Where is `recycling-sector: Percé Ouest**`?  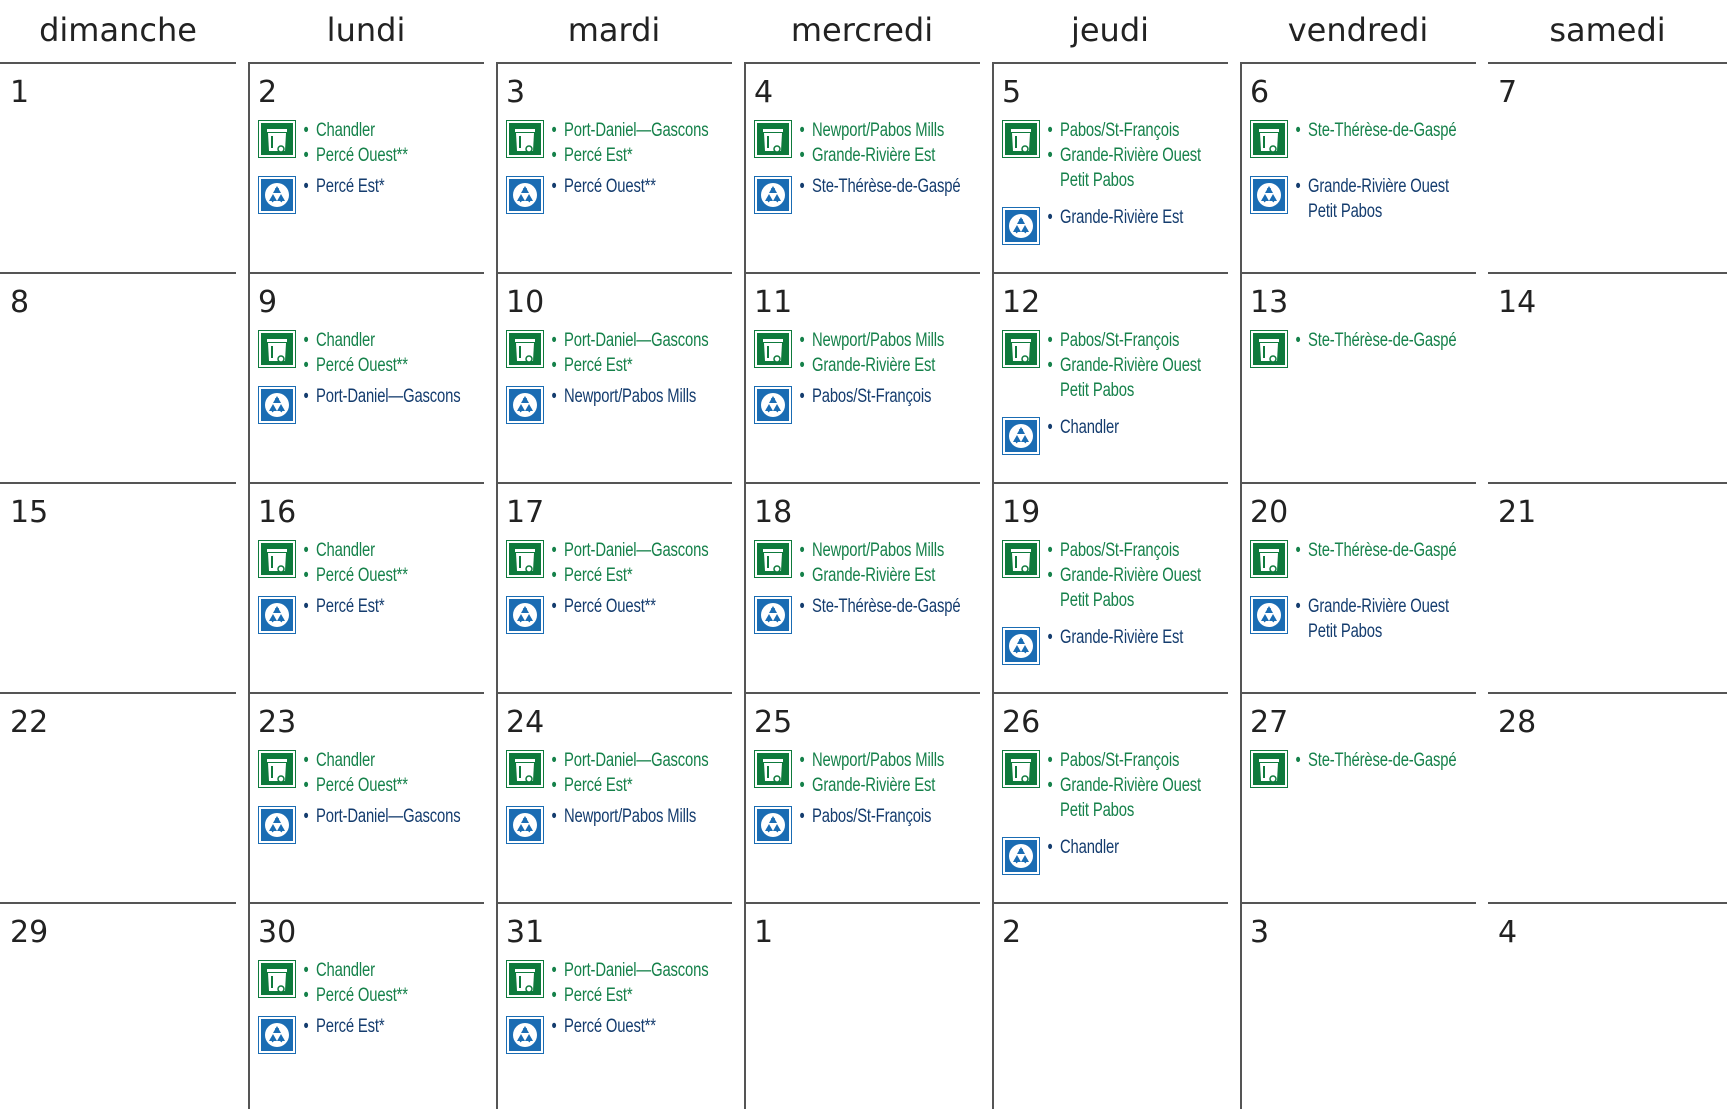 recycling-sector: Percé Ouest** is located at coordinates (604, 606).